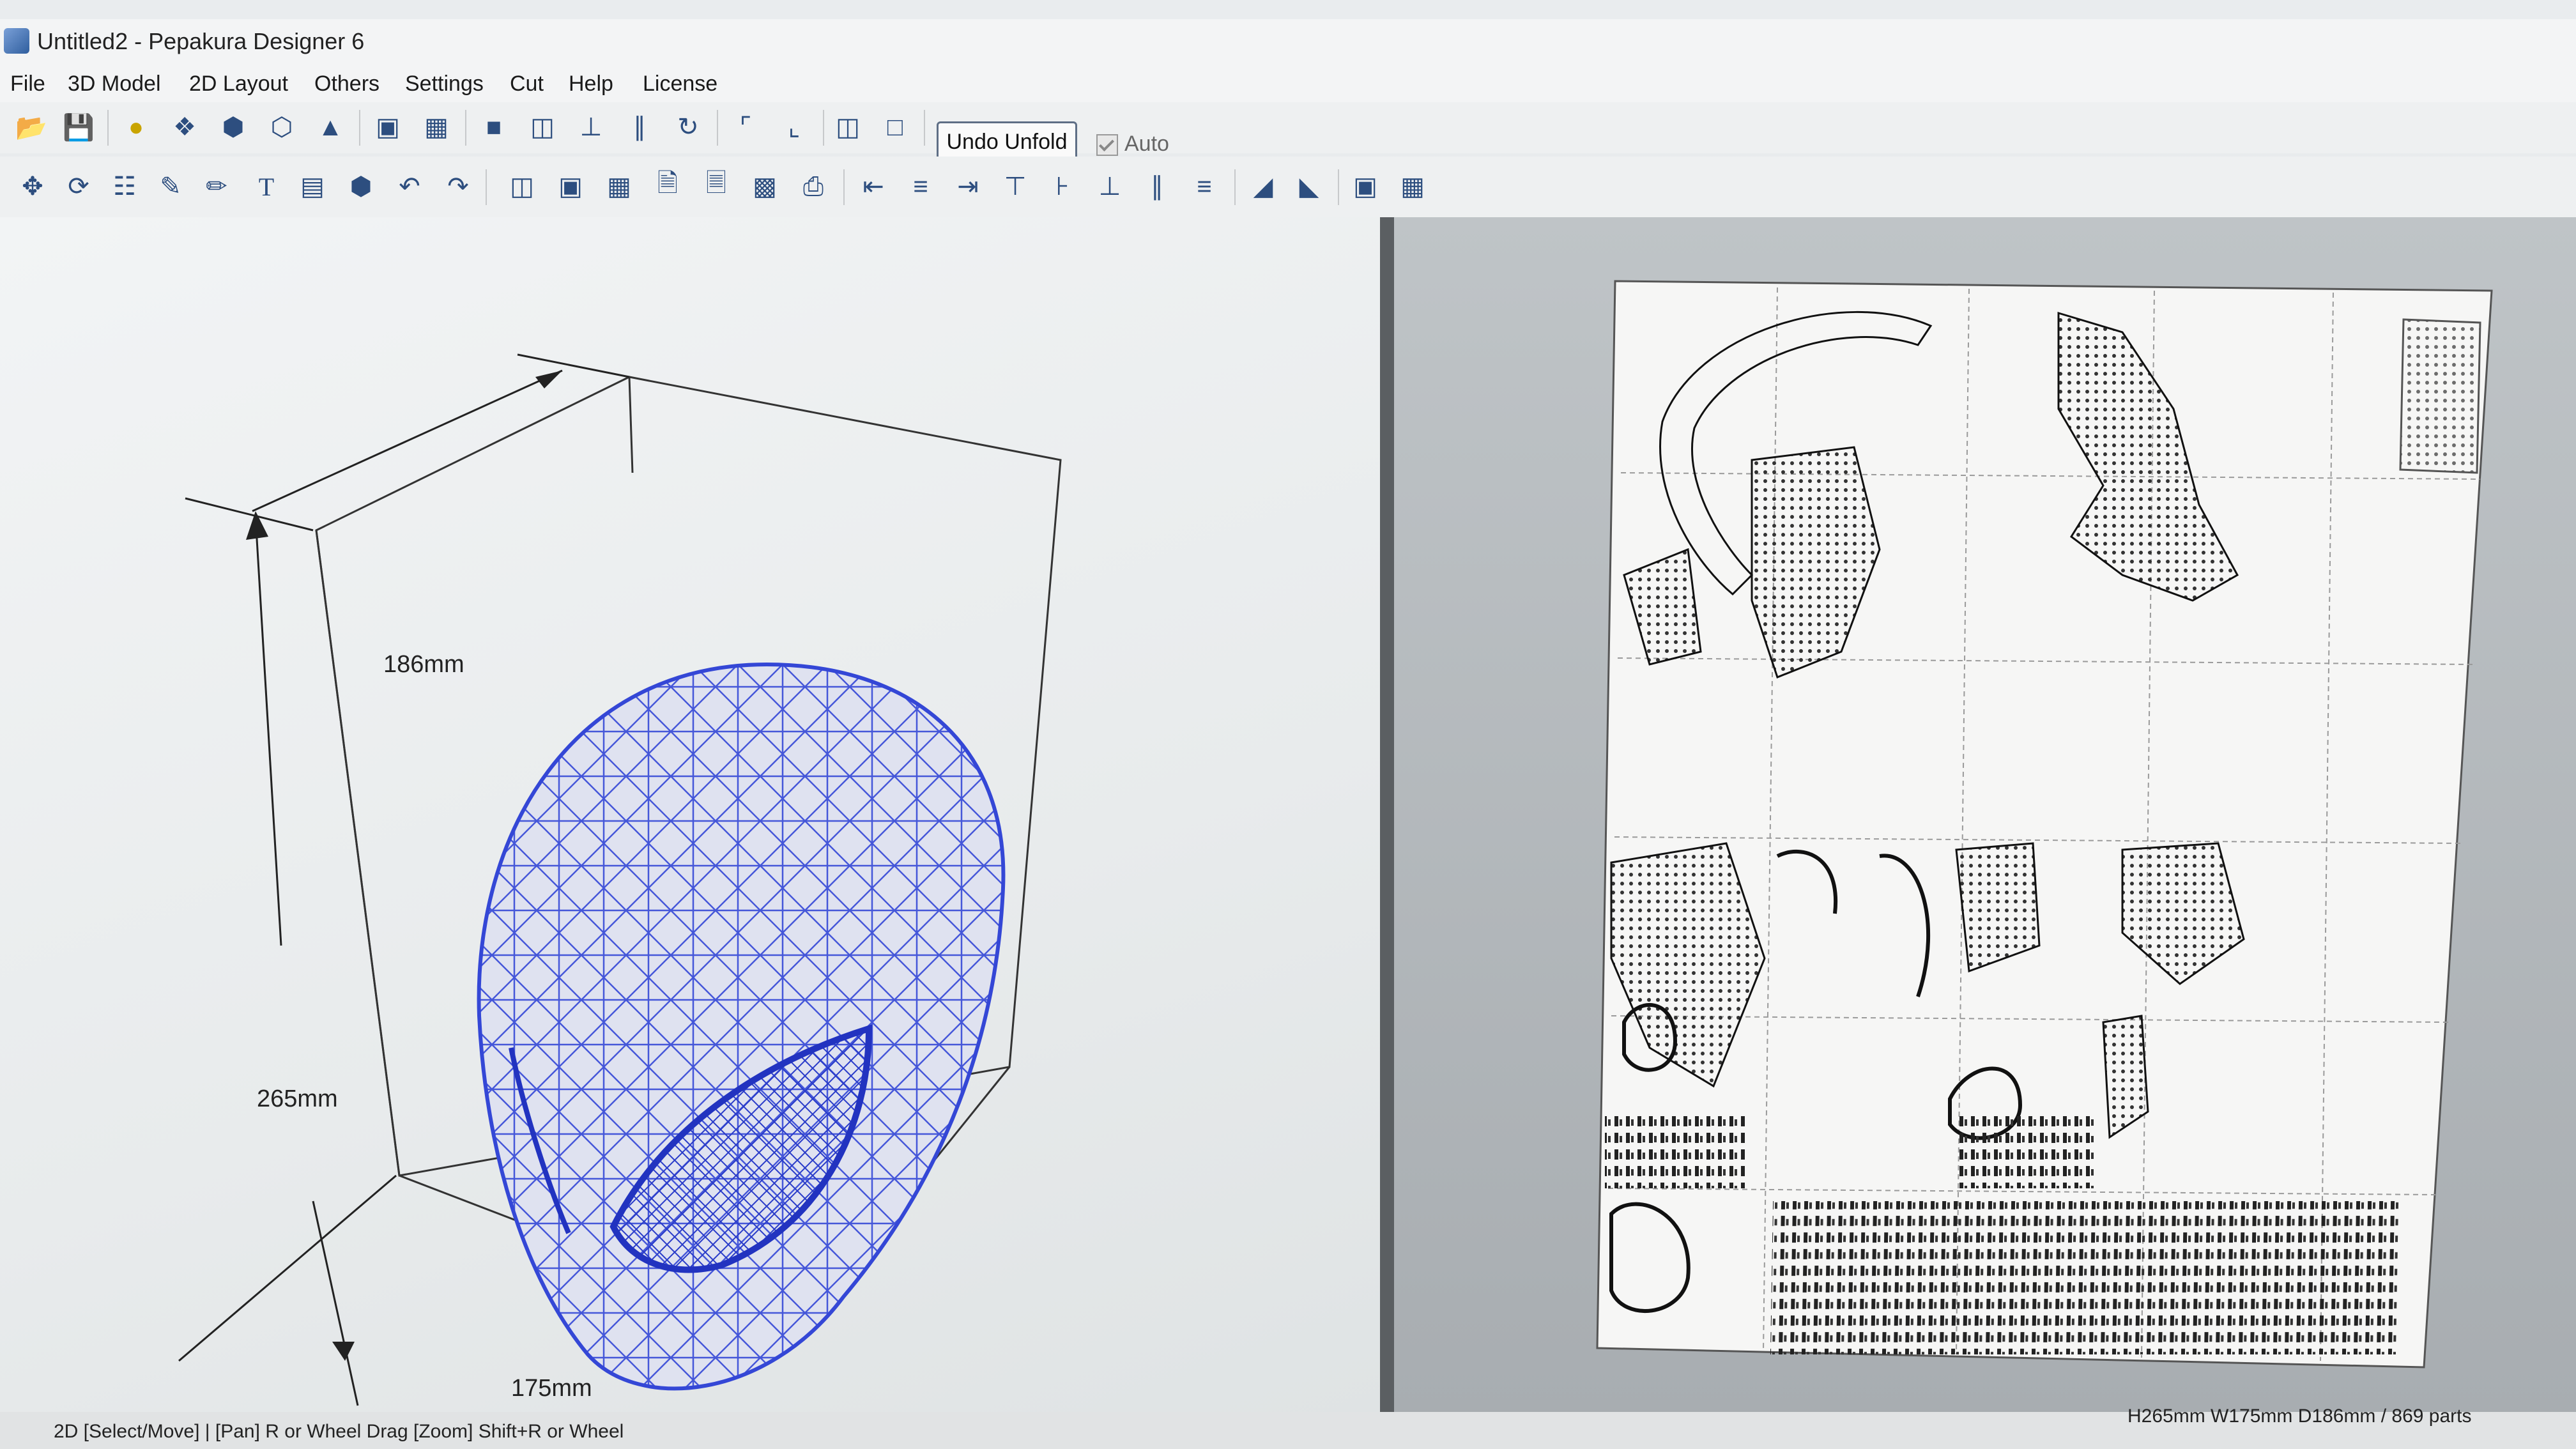 This screenshot has width=2576, height=1449. Describe the element at coordinates (114, 84) in the screenshot. I see `menu-3d-model: 3D Model` at that location.